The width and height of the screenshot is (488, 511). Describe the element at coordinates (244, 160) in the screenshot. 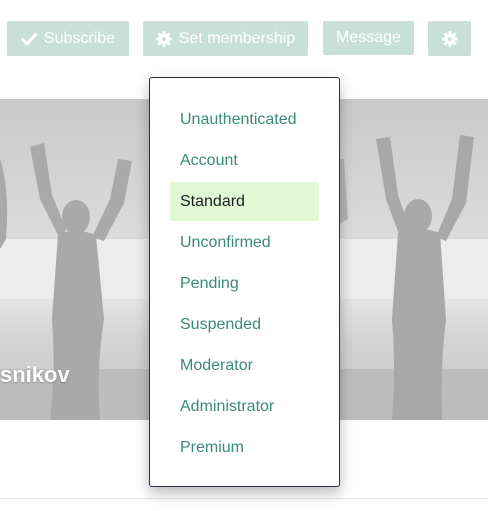

I see `membership-option-account: Account` at that location.